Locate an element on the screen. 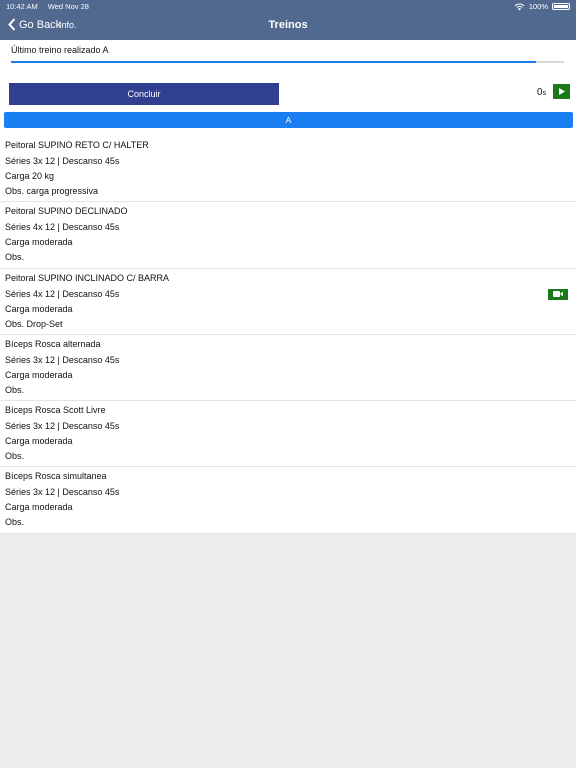 This screenshot has width=576, height=768. exercise-name: Bíceps Rosca simultanea is located at coordinates (56, 476).